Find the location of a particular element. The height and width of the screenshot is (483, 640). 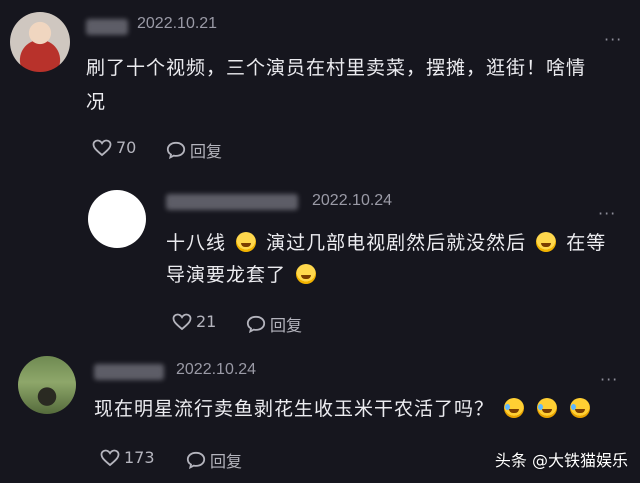

comment-text-part-d: 导演要龙套了 is located at coordinates (226, 275).